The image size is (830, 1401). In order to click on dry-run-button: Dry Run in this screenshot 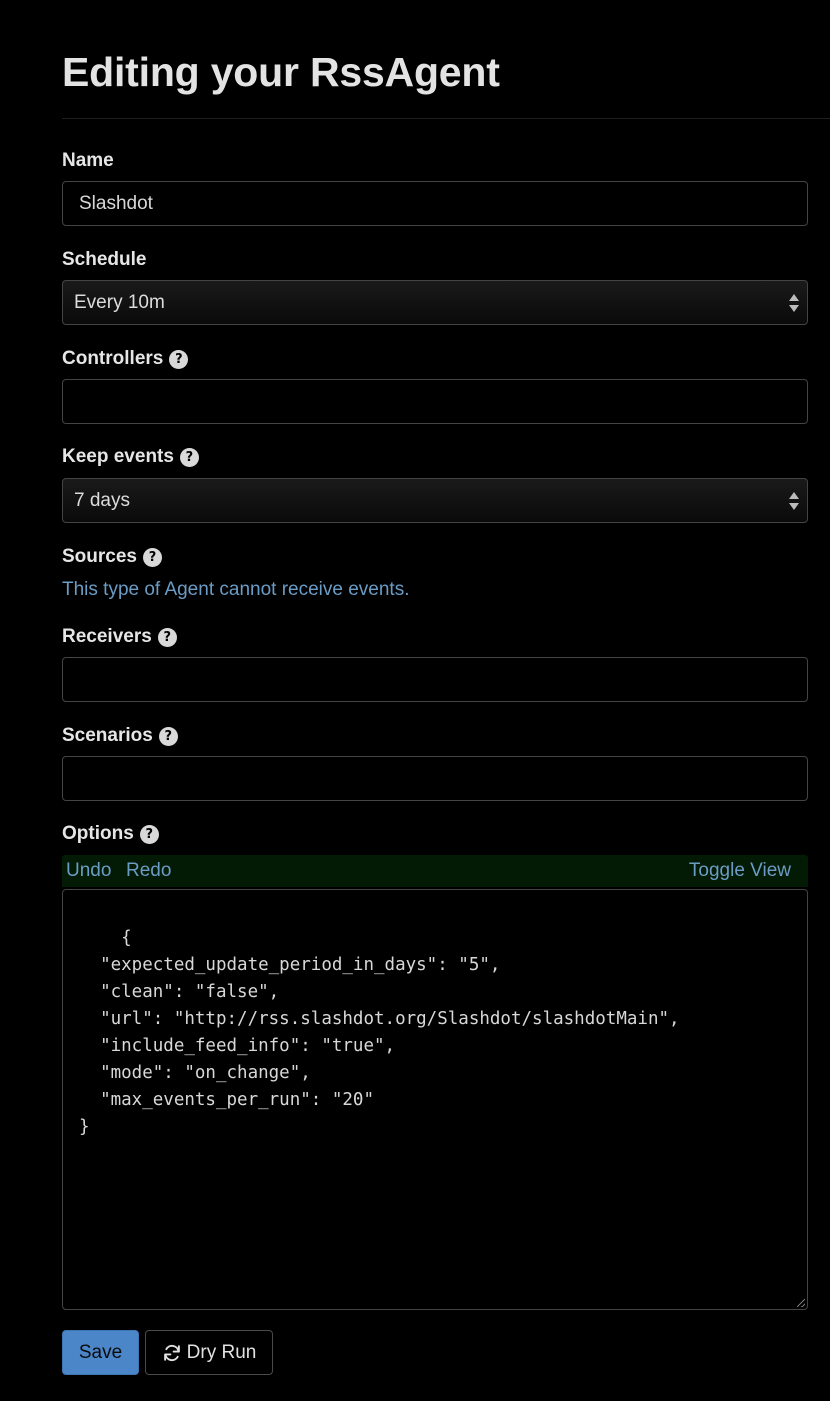, I will do `click(209, 1352)`.